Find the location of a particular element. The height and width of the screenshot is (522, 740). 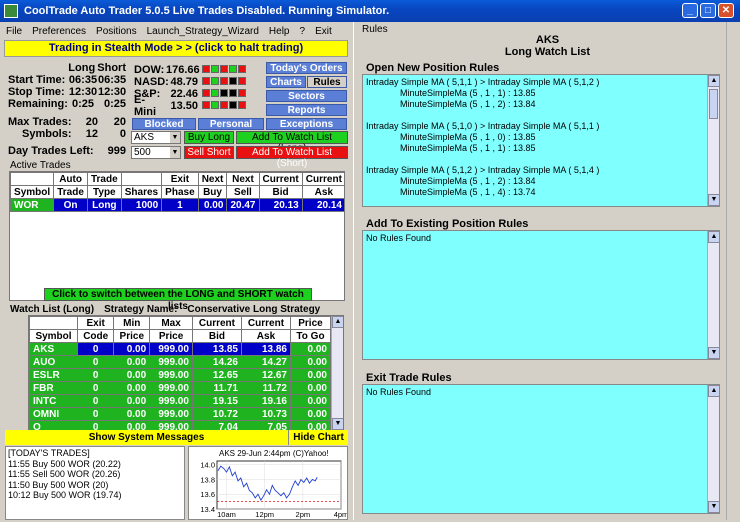

start-label: Start Time: is located at coordinates (37, 80).